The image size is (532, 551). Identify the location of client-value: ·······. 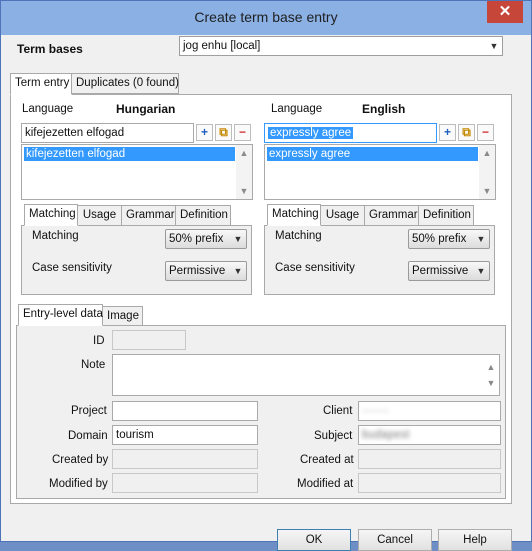
(375, 411).